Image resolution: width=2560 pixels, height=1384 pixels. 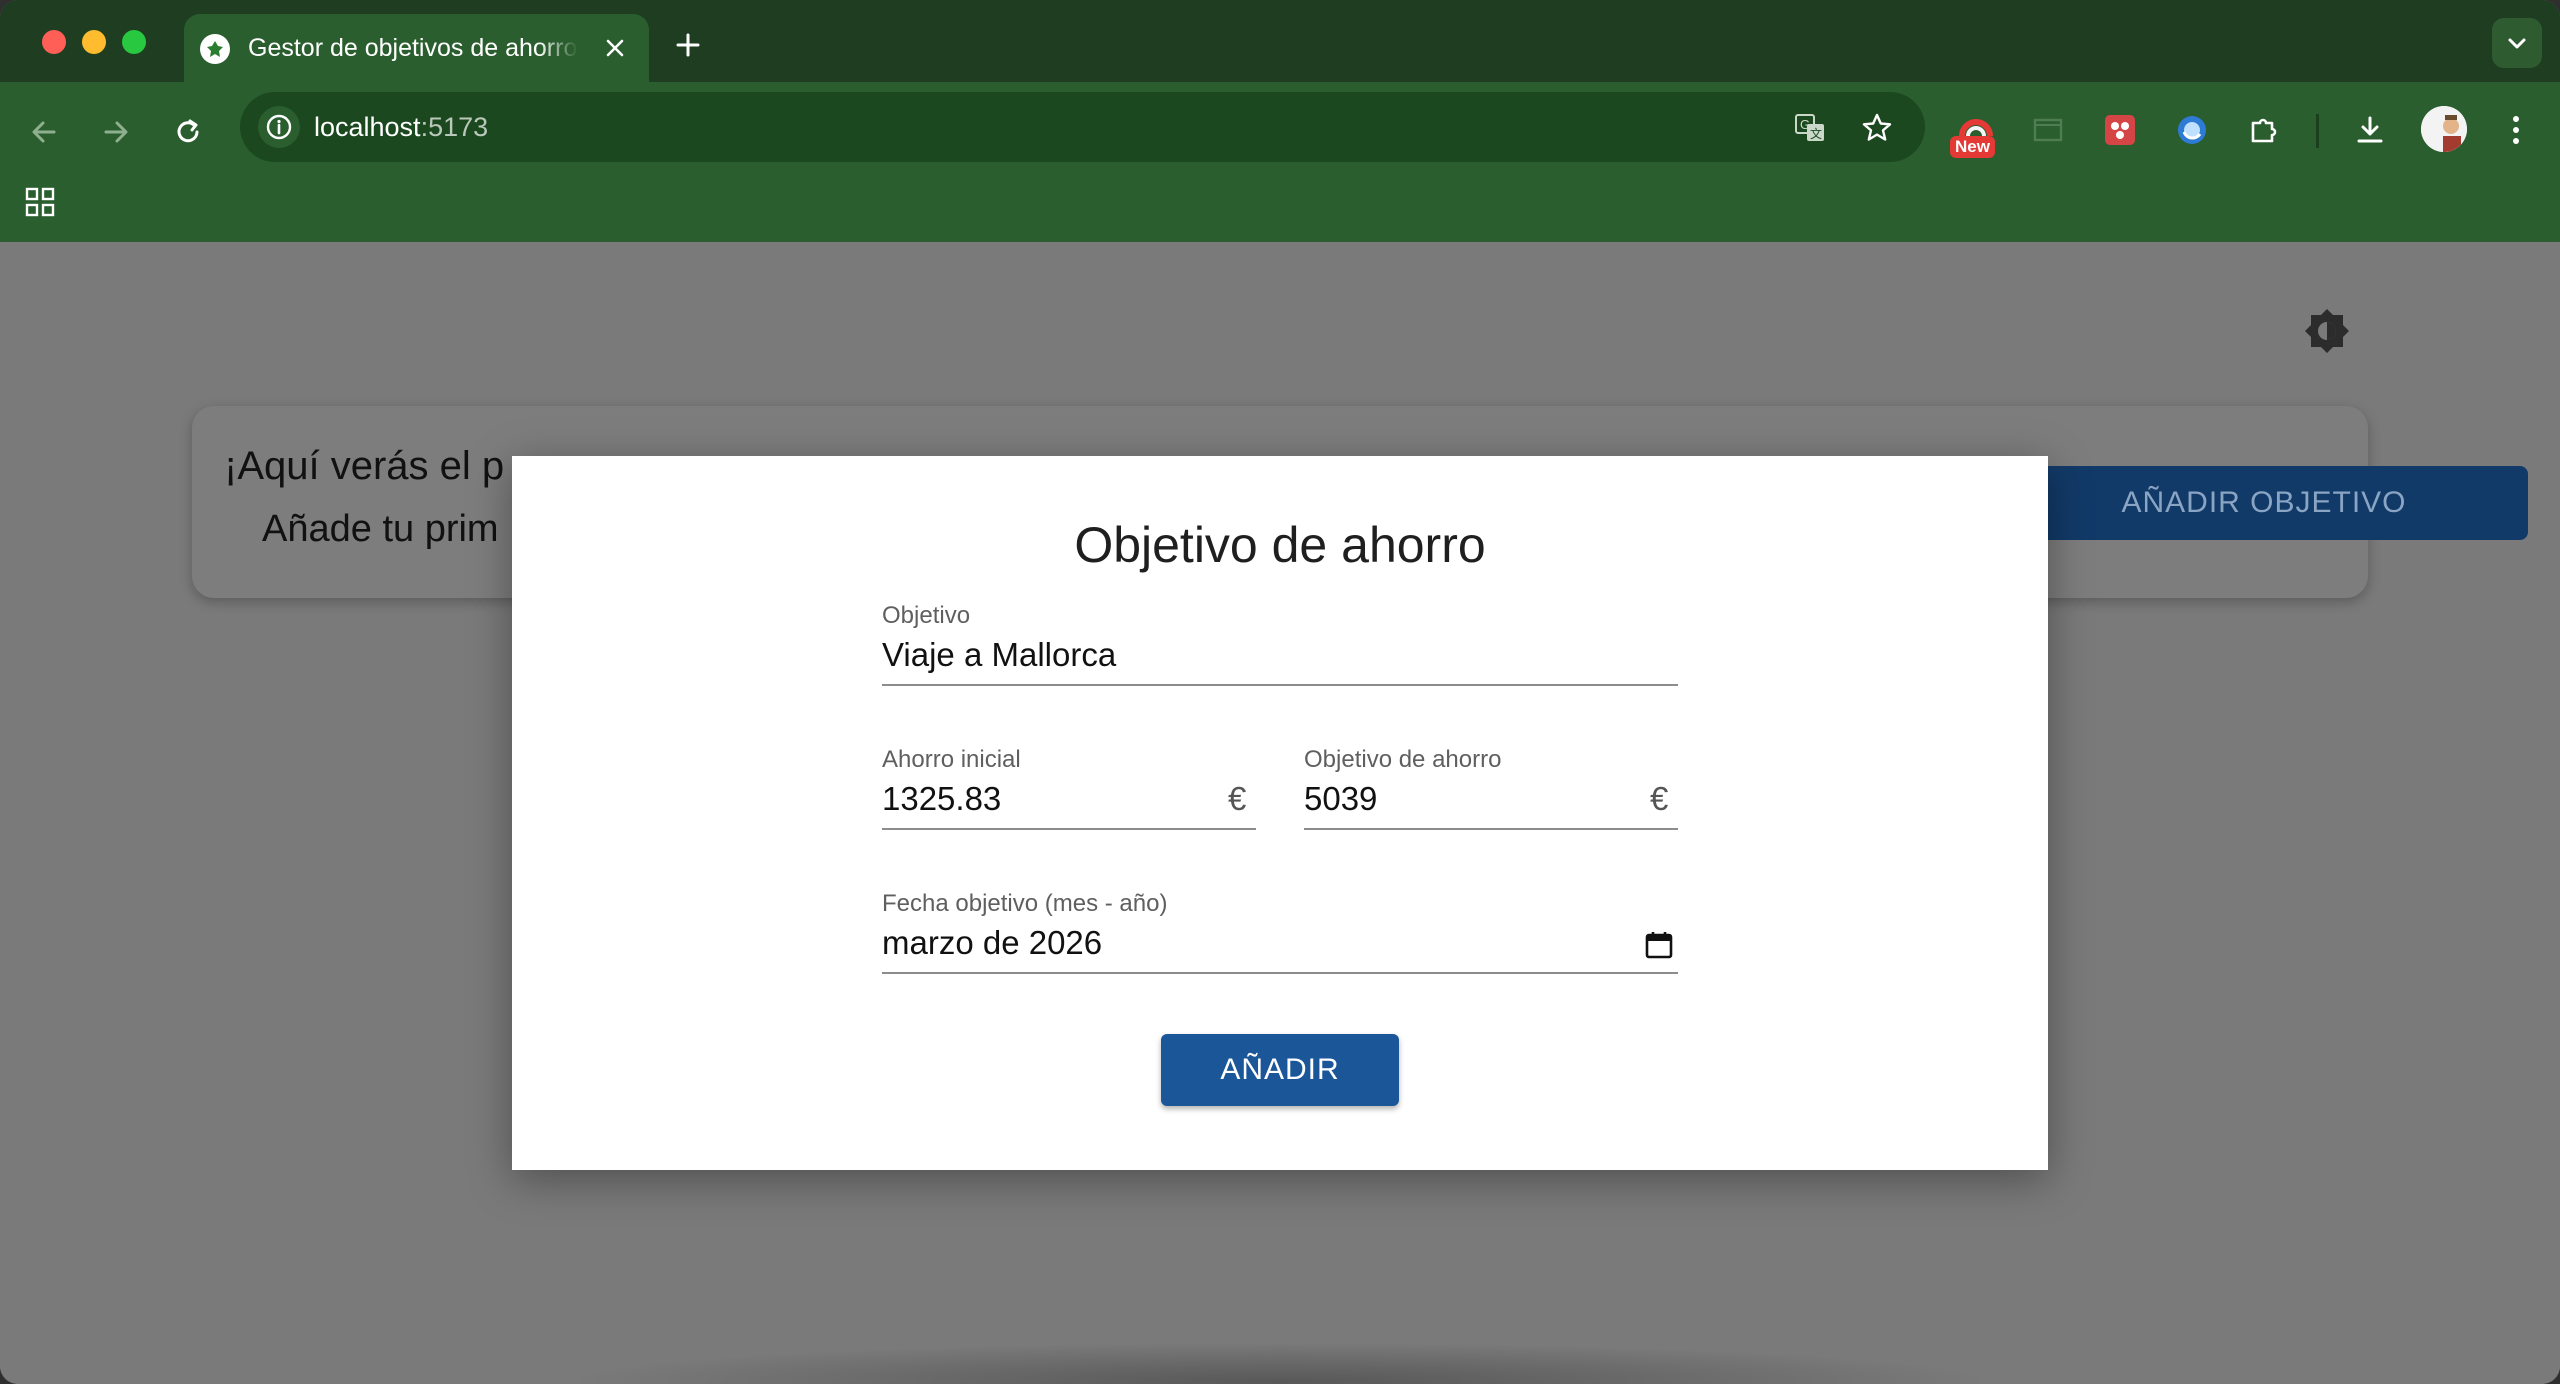 What do you see at coordinates (688, 45) in the screenshot?
I see `new-tab-icon` at bounding box center [688, 45].